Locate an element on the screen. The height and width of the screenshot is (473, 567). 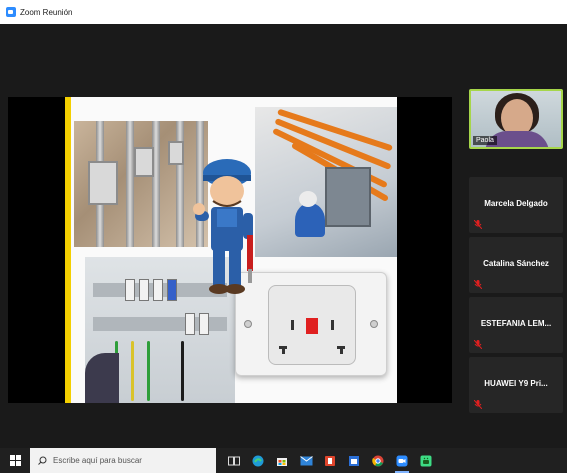
participant-tile: Marcela Delgado is located at coordinates (516, 205).